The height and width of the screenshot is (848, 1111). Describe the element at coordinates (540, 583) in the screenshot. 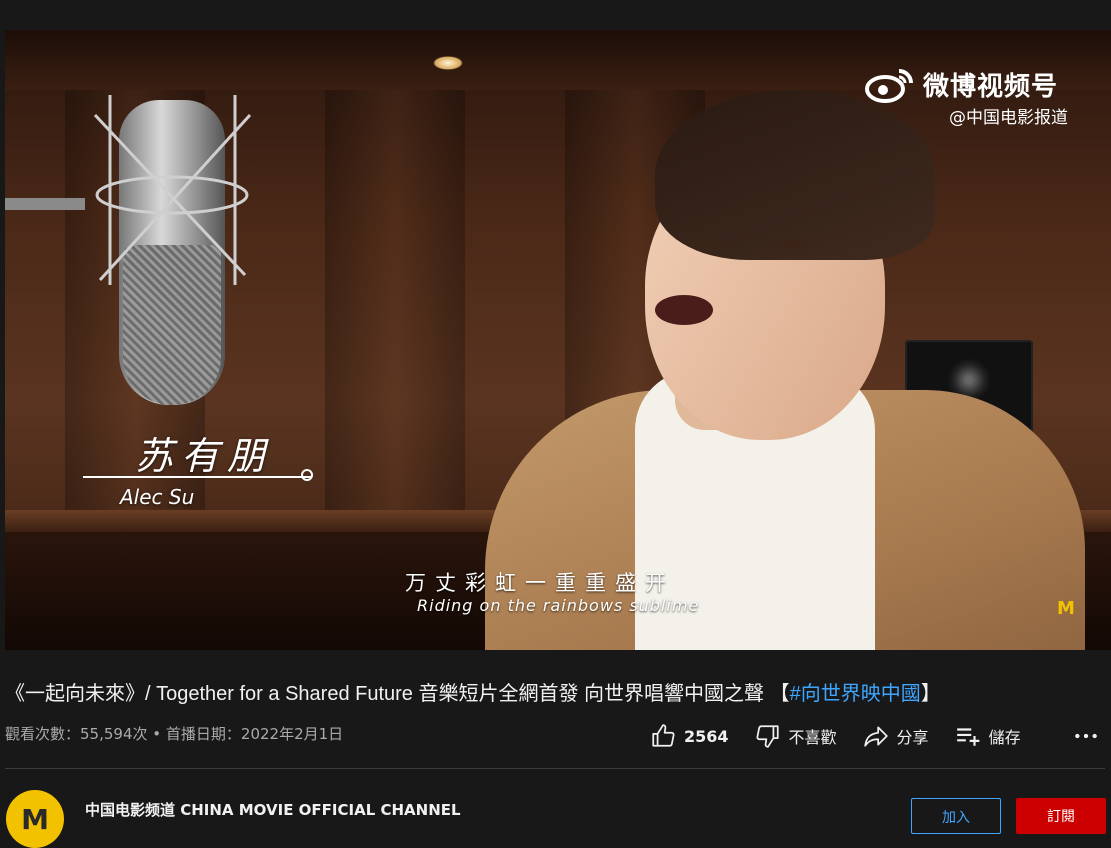

I see `subtitle-cn: 万丈彩虹一重重盛开` at that location.